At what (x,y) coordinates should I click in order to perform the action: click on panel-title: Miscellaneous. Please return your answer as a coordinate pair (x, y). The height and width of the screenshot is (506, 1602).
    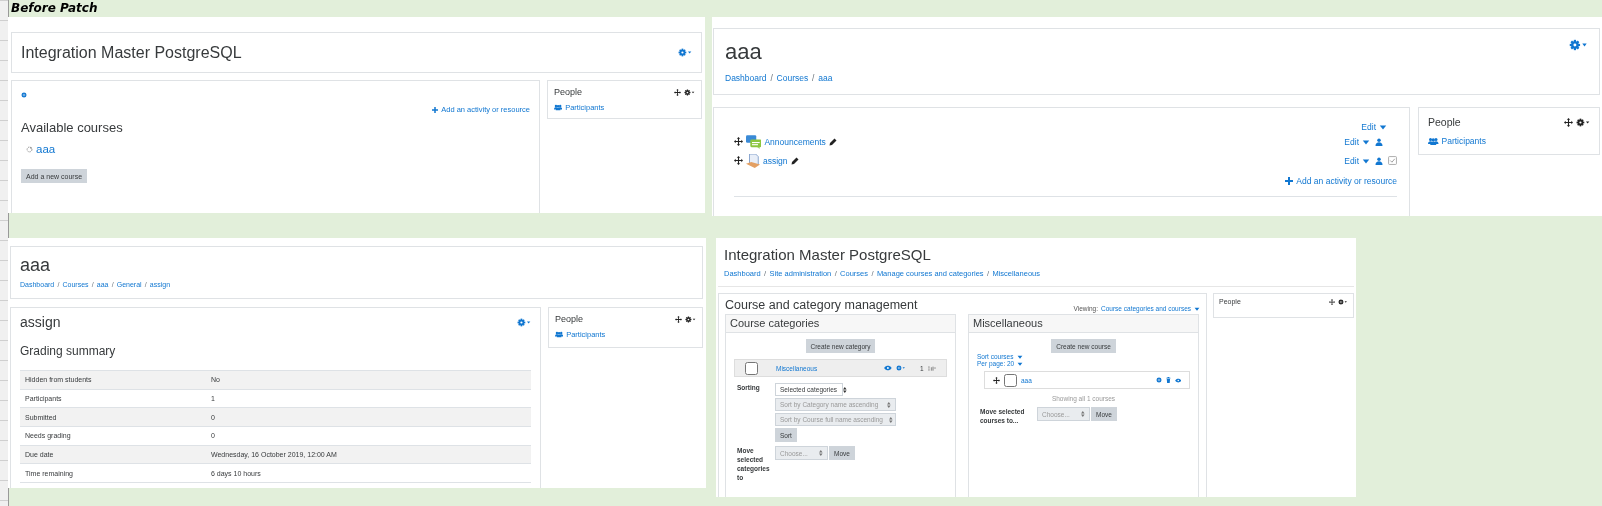
    Looking at the image, I should click on (1083, 324).